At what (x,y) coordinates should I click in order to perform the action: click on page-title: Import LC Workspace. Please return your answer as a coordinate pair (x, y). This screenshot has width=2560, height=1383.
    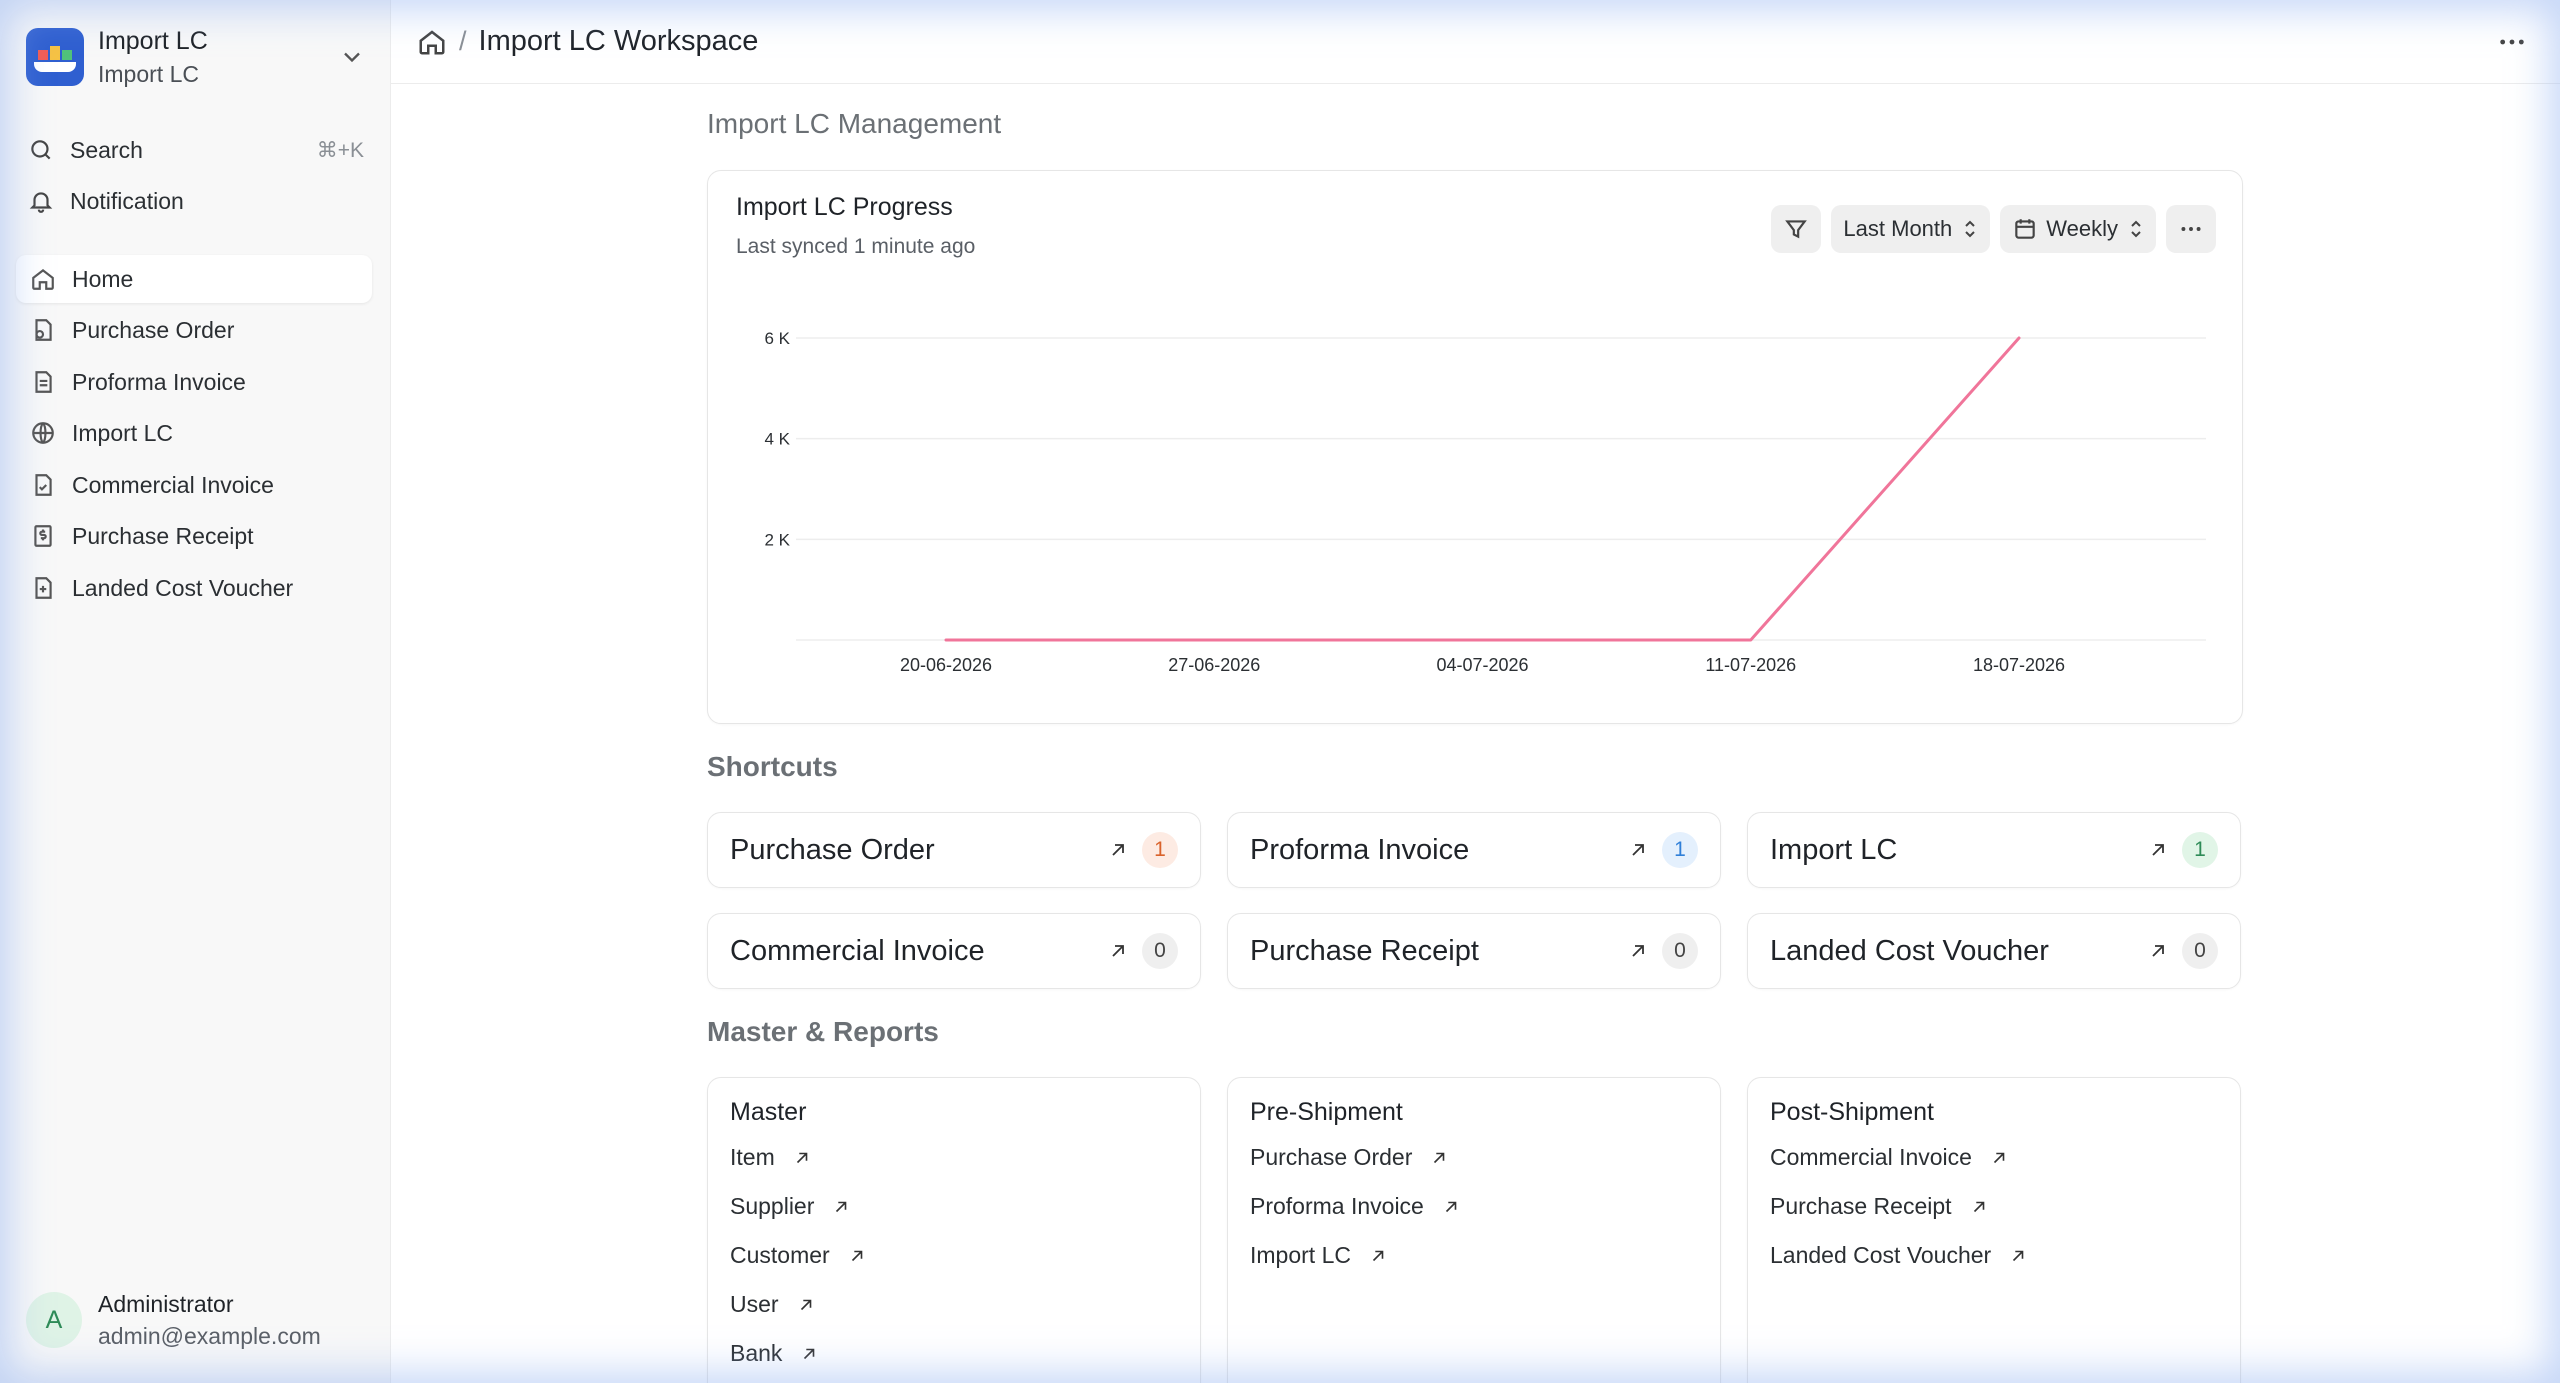
    Looking at the image, I should click on (618, 41).